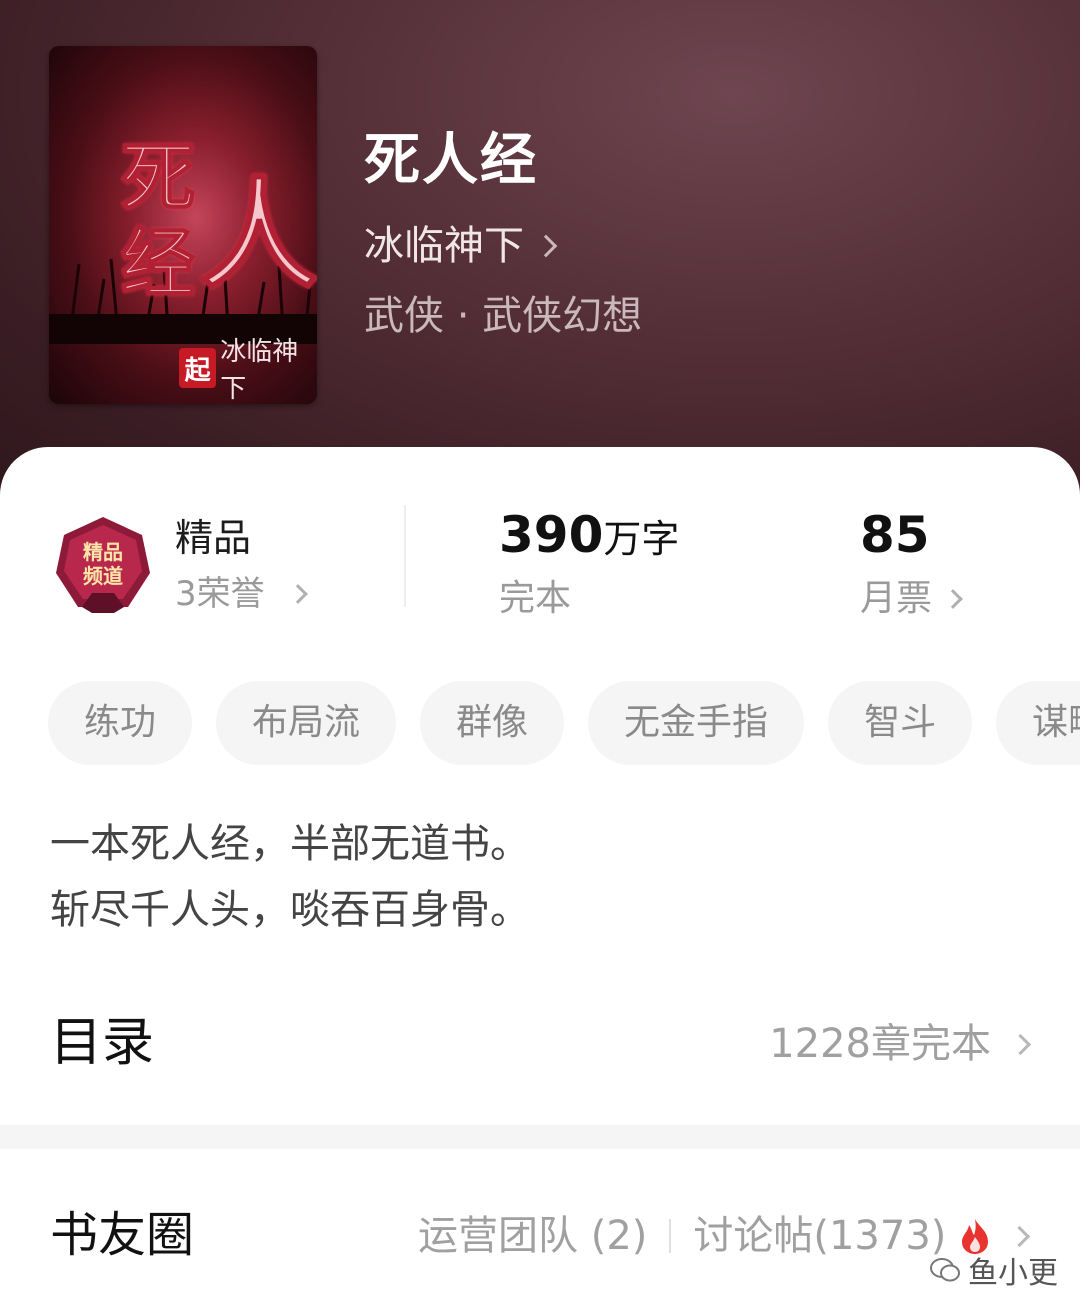 The height and width of the screenshot is (1315, 1080). I want to click on wechat-icon, so click(945, 1270).